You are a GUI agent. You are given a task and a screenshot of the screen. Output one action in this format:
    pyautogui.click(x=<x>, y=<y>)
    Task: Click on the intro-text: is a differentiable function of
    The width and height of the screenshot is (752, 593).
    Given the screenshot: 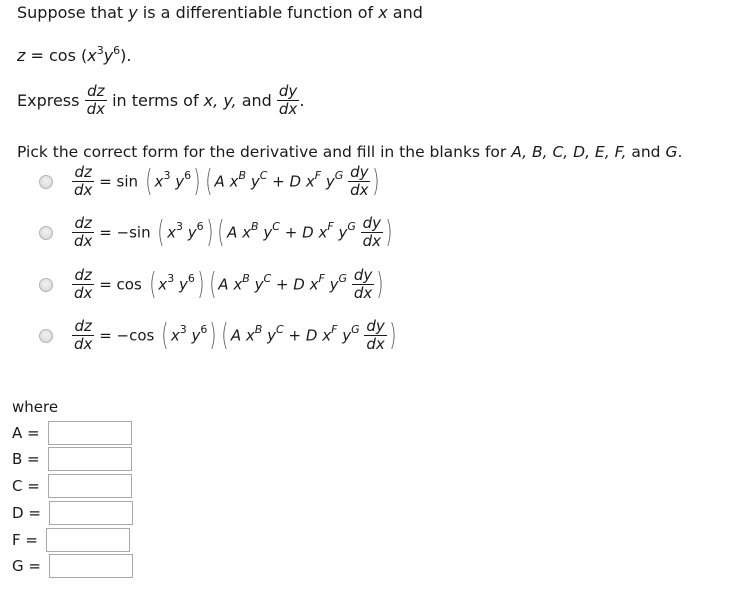 What is the action you would take?
    pyautogui.click(x=258, y=12)
    